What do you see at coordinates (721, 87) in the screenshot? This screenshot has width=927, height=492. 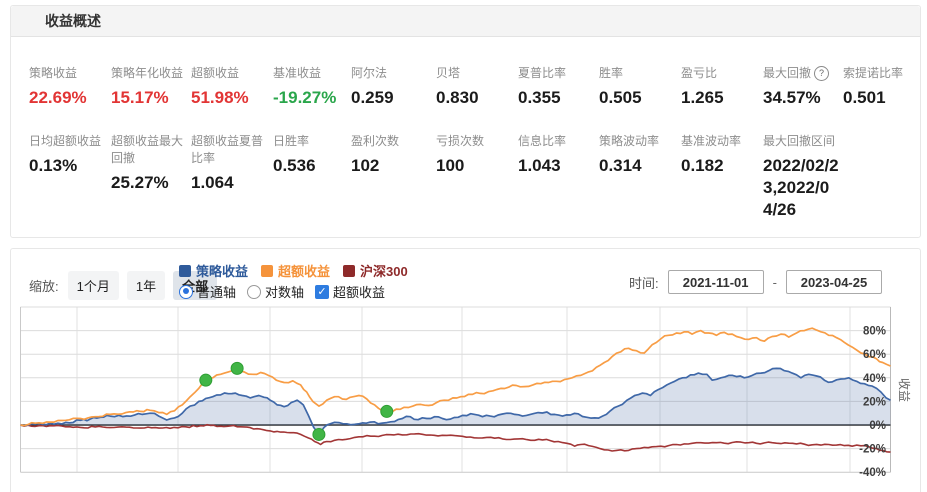 I see `stat-cell: 盈亏比 1.265` at bounding box center [721, 87].